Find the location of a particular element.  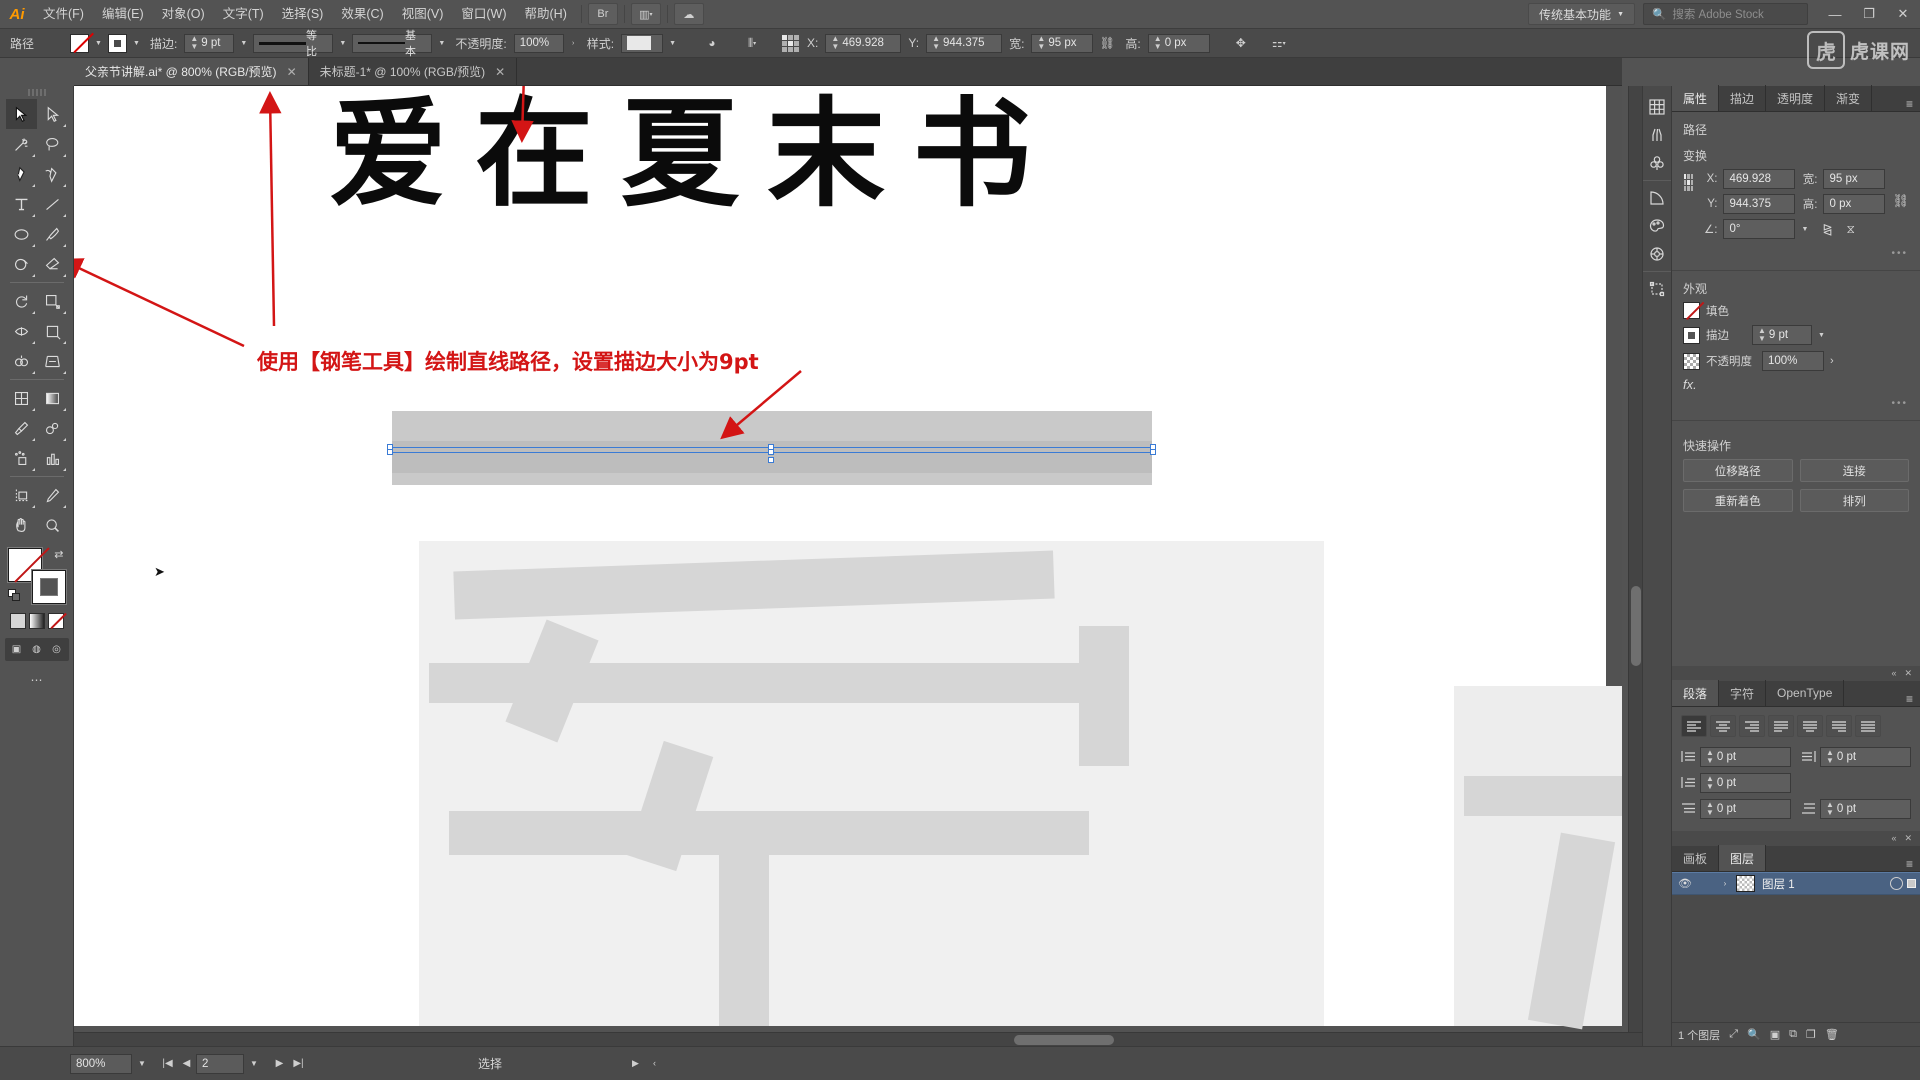

constrain-proportions-icon: ⛓ is located at coordinates (1900, 201).